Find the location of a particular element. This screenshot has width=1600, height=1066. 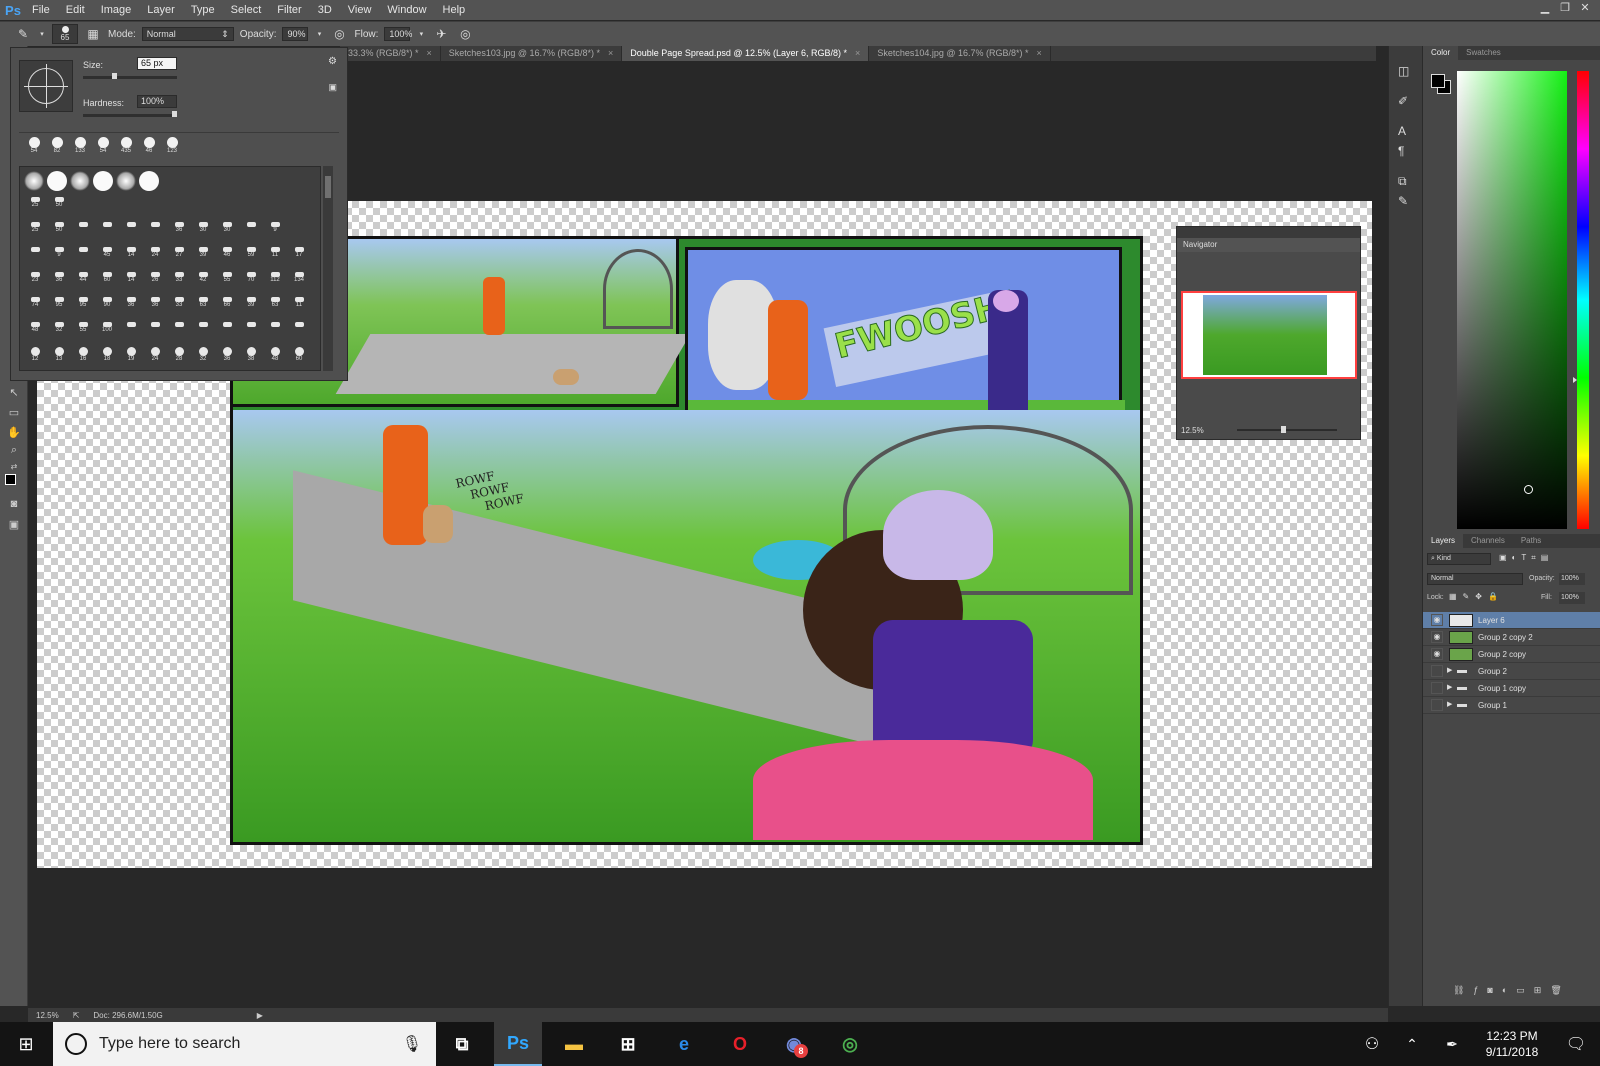

menu-filter: Filter is located at coordinates (289, 10).